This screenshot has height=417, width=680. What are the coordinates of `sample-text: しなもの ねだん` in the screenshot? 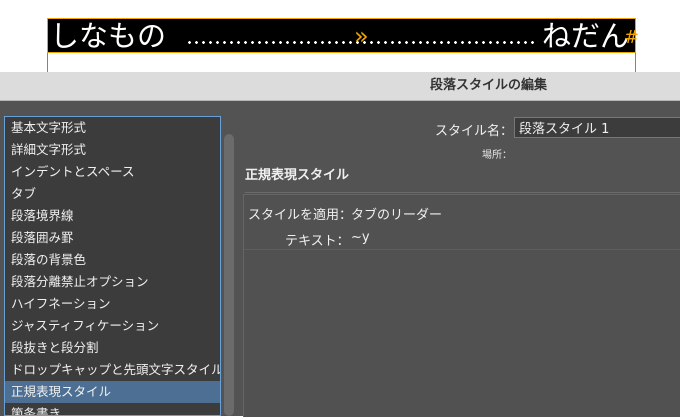 It's located at (342, 36).